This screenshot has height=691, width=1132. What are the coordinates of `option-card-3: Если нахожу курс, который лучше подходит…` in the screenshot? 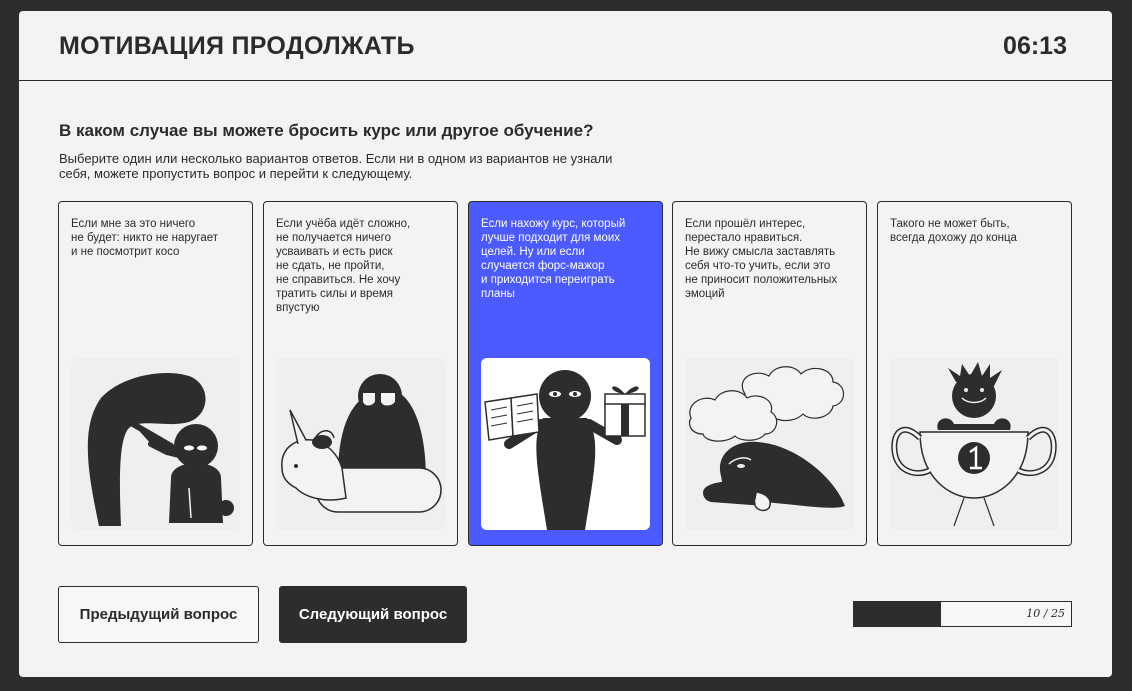 It's located at (565, 373).